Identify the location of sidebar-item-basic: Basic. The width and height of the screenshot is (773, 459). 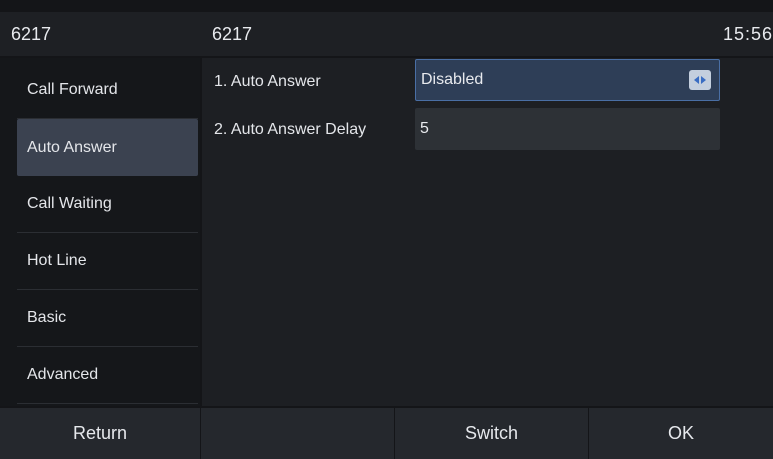
(107, 318).